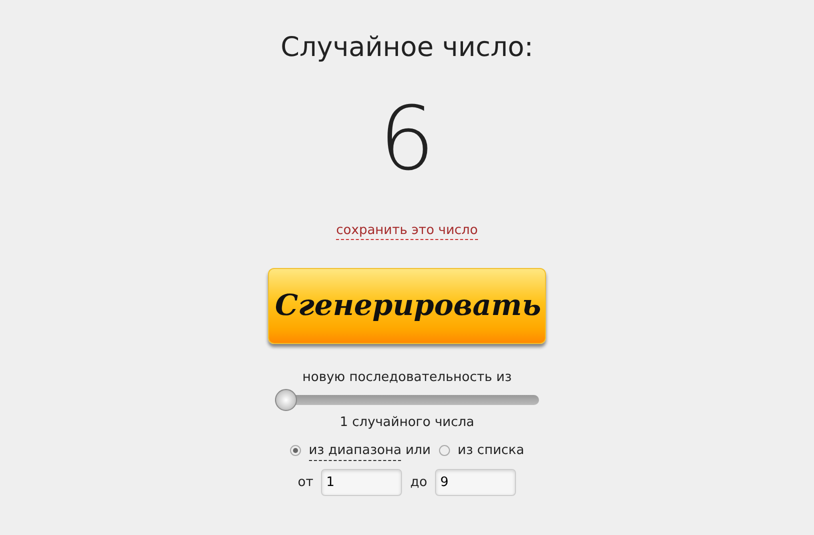 The width and height of the screenshot is (814, 535). What do you see at coordinates (475, 482) in the screenshot?
I see `to-field: 9` at bounding box center [475, 482].